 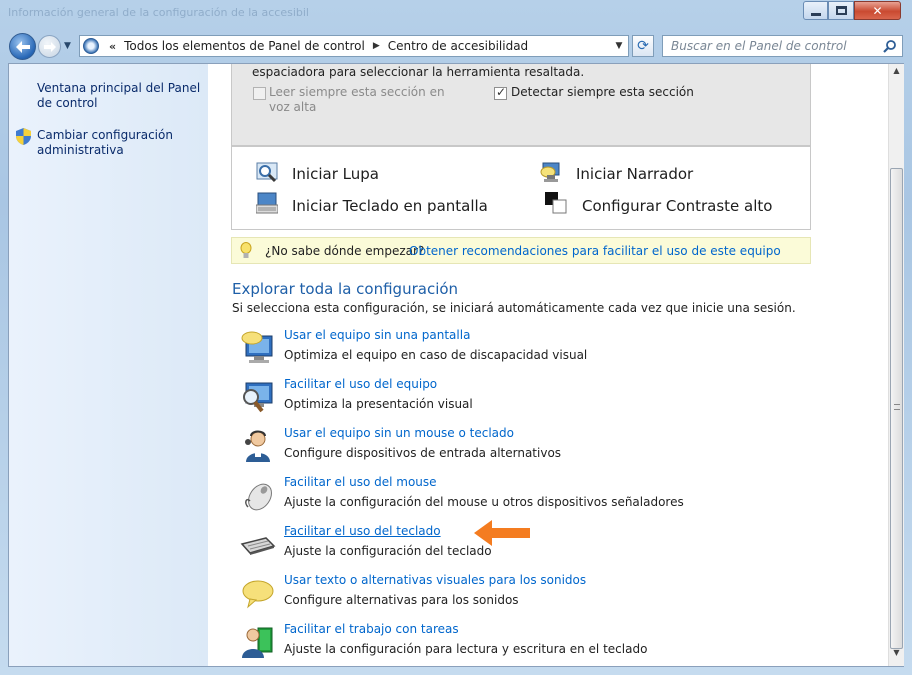 What do you see at coordinates (399, 433) in the screenshot?
I see `option-link: Usar el equipo sin un mouse o teclado` at bounding box center [399, 433].